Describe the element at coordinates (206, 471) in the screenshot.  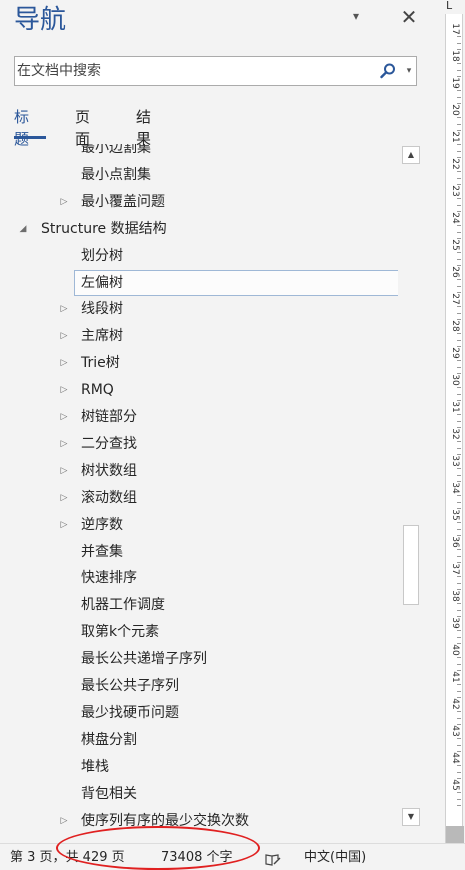
I see `tree-heading-item: ▷ 树状数组` at that location.